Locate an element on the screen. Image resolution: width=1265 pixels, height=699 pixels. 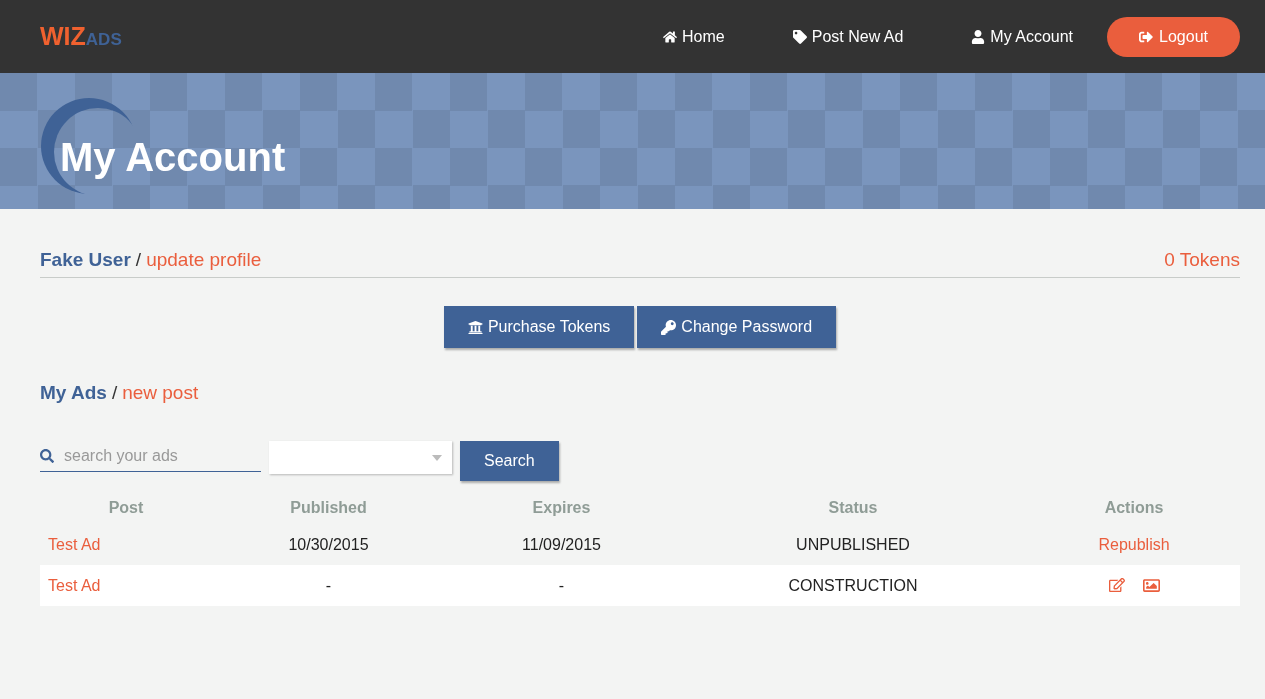
page-title: My Account is located at coordinates (173, 157).